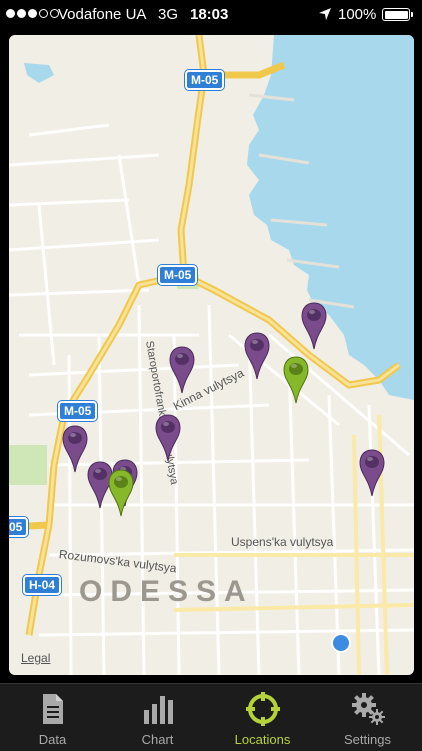 The width and height of the screenshot is (422, 751). What do you see at coordinates (158, 710) in the screenshot?
I see `bar-chart-icon` at bounding box center [158, 710].